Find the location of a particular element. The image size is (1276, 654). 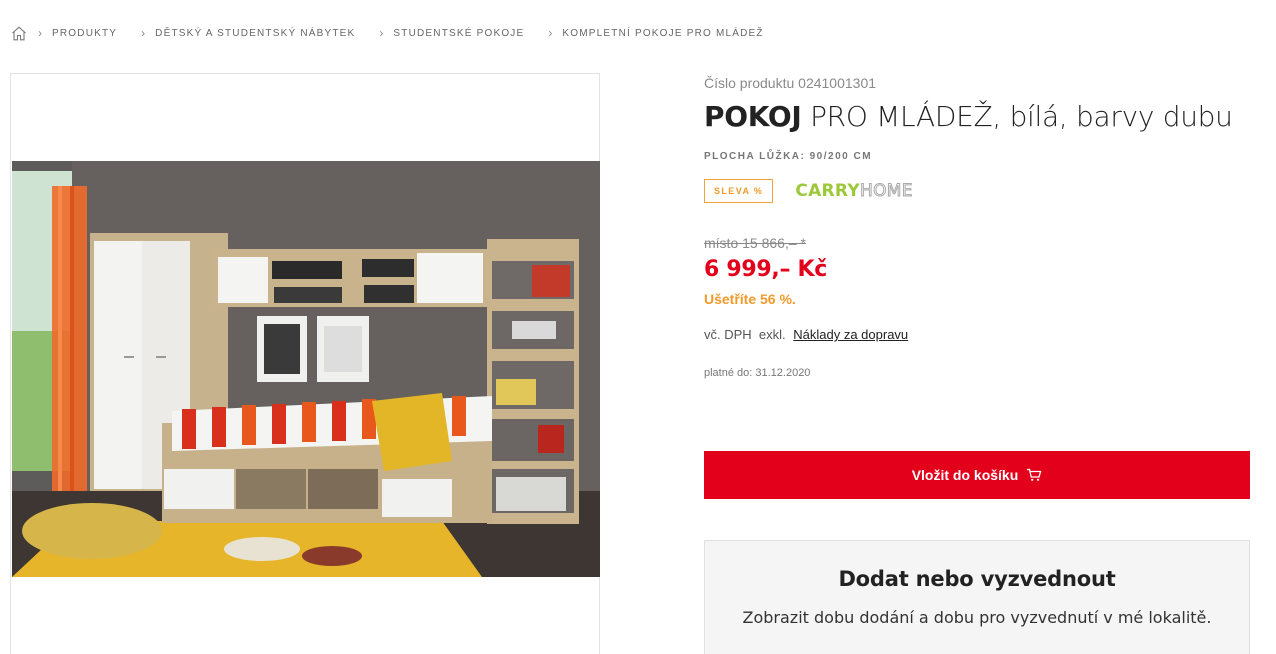

vat-row: vč. DPH exkl. Náklady za dopravu is located at coordinates (977, 336).